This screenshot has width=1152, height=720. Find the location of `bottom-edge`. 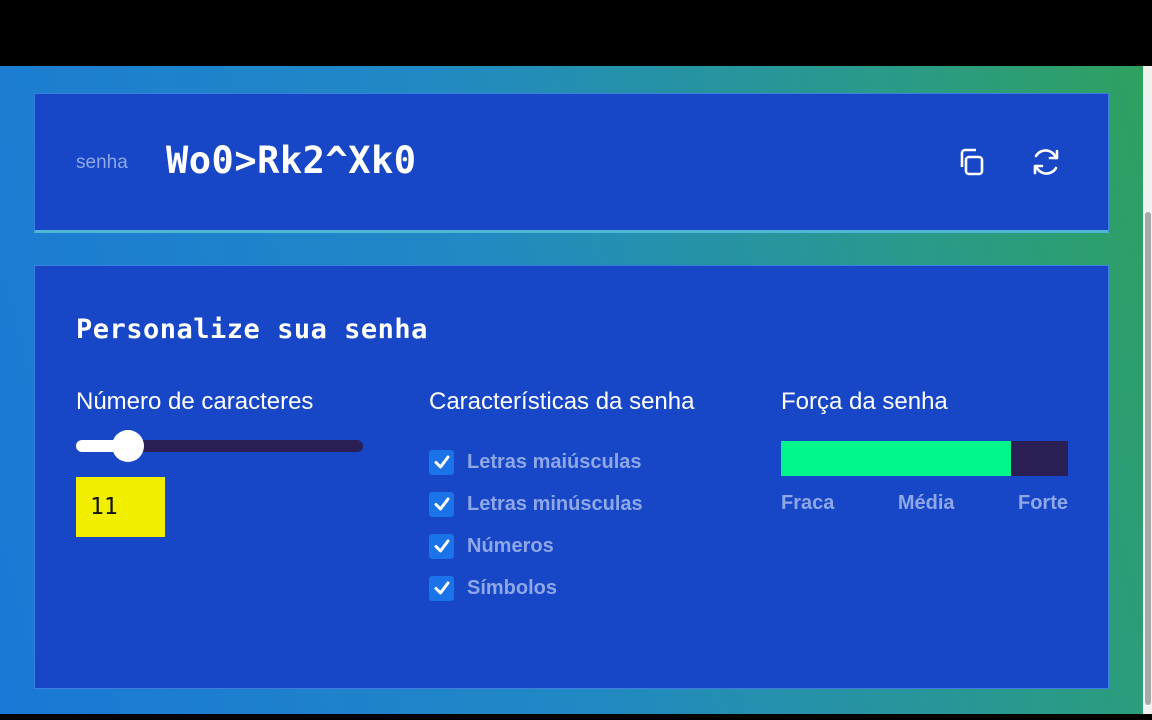

bottom-edge is located at coordinates (576, 717).